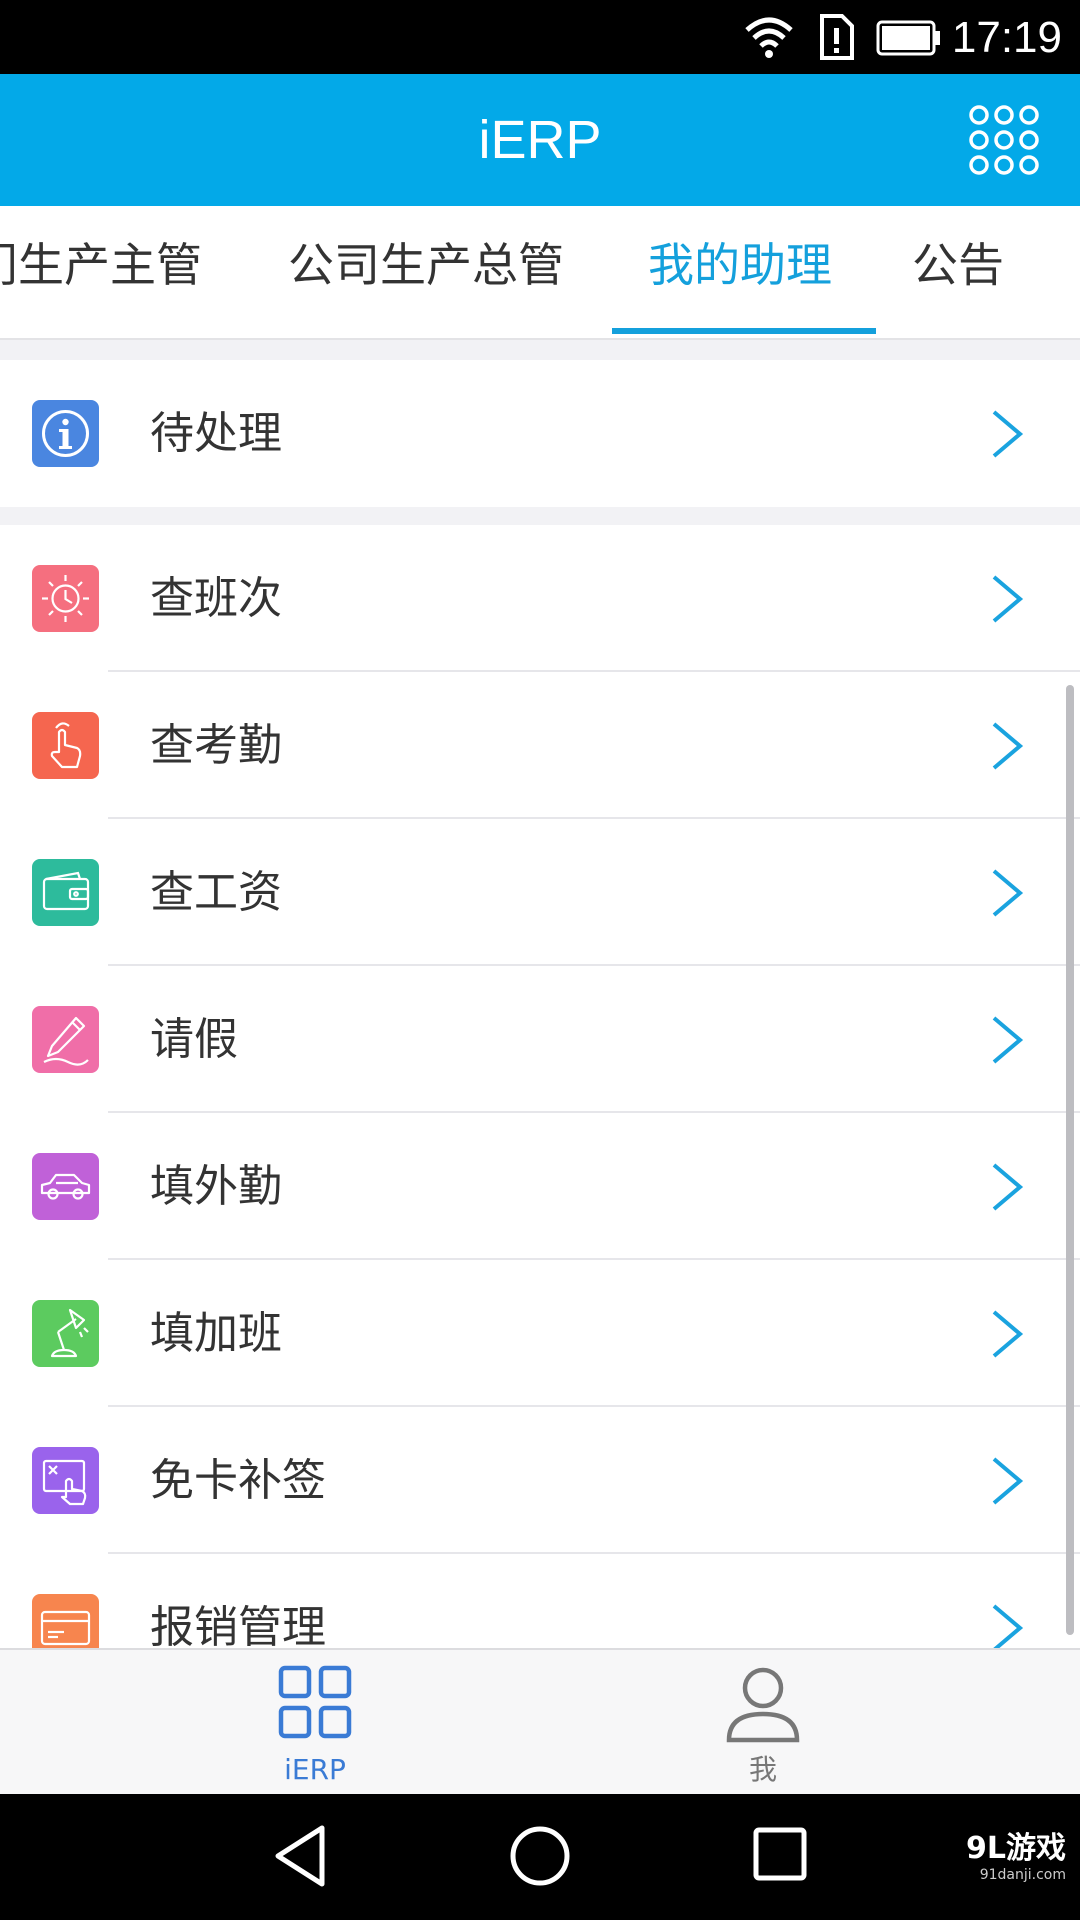  I want to click on home-icon, so click(540, 1856).